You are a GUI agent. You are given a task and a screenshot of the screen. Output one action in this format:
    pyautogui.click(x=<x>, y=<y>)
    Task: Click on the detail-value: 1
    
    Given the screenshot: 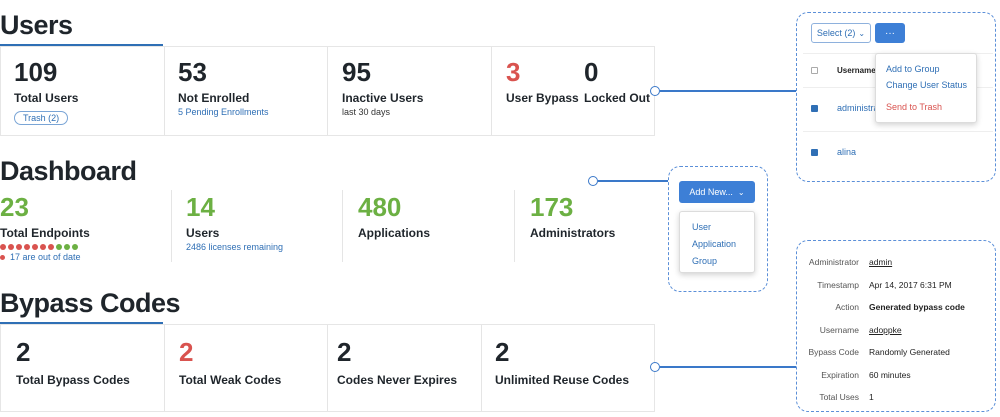 What is the action you would take?
    pyautogui.click(x=871, y=397)
    